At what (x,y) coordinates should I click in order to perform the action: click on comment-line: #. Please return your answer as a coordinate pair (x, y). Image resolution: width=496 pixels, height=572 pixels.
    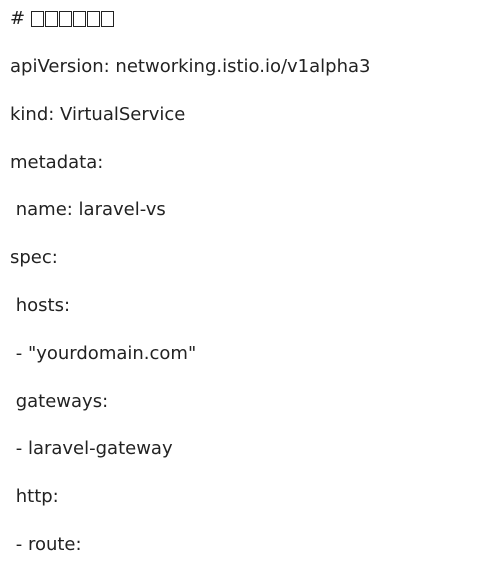
    Looking at the image, I should click on (62, 19).